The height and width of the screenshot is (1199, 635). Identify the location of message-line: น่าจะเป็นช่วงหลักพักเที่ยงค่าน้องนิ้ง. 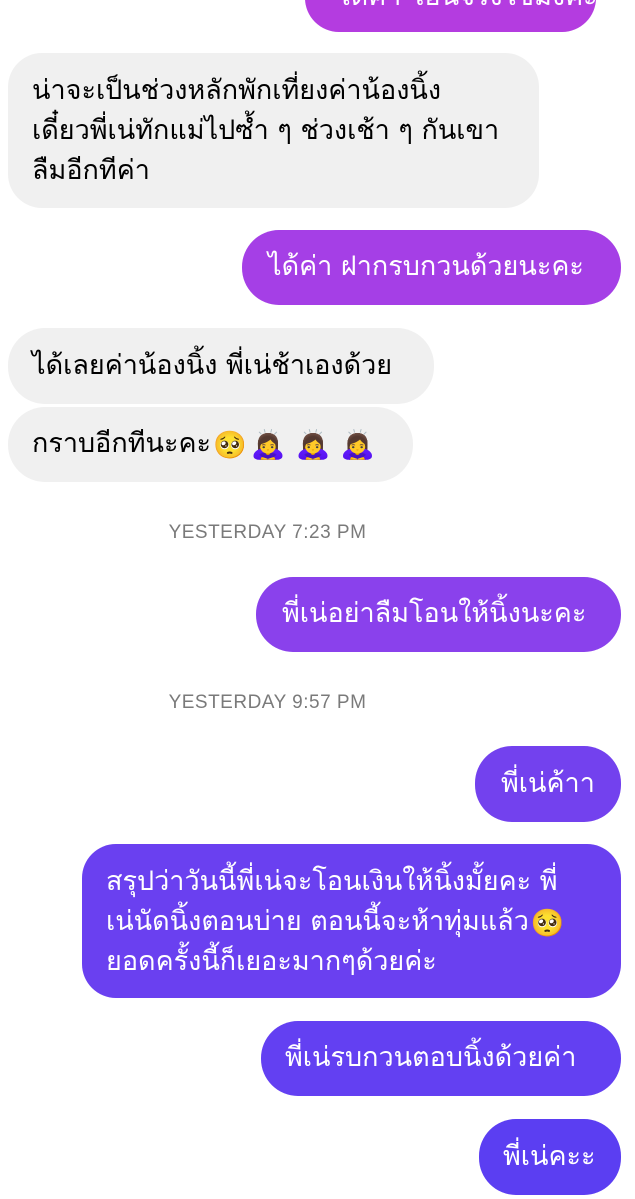
(237, 90).